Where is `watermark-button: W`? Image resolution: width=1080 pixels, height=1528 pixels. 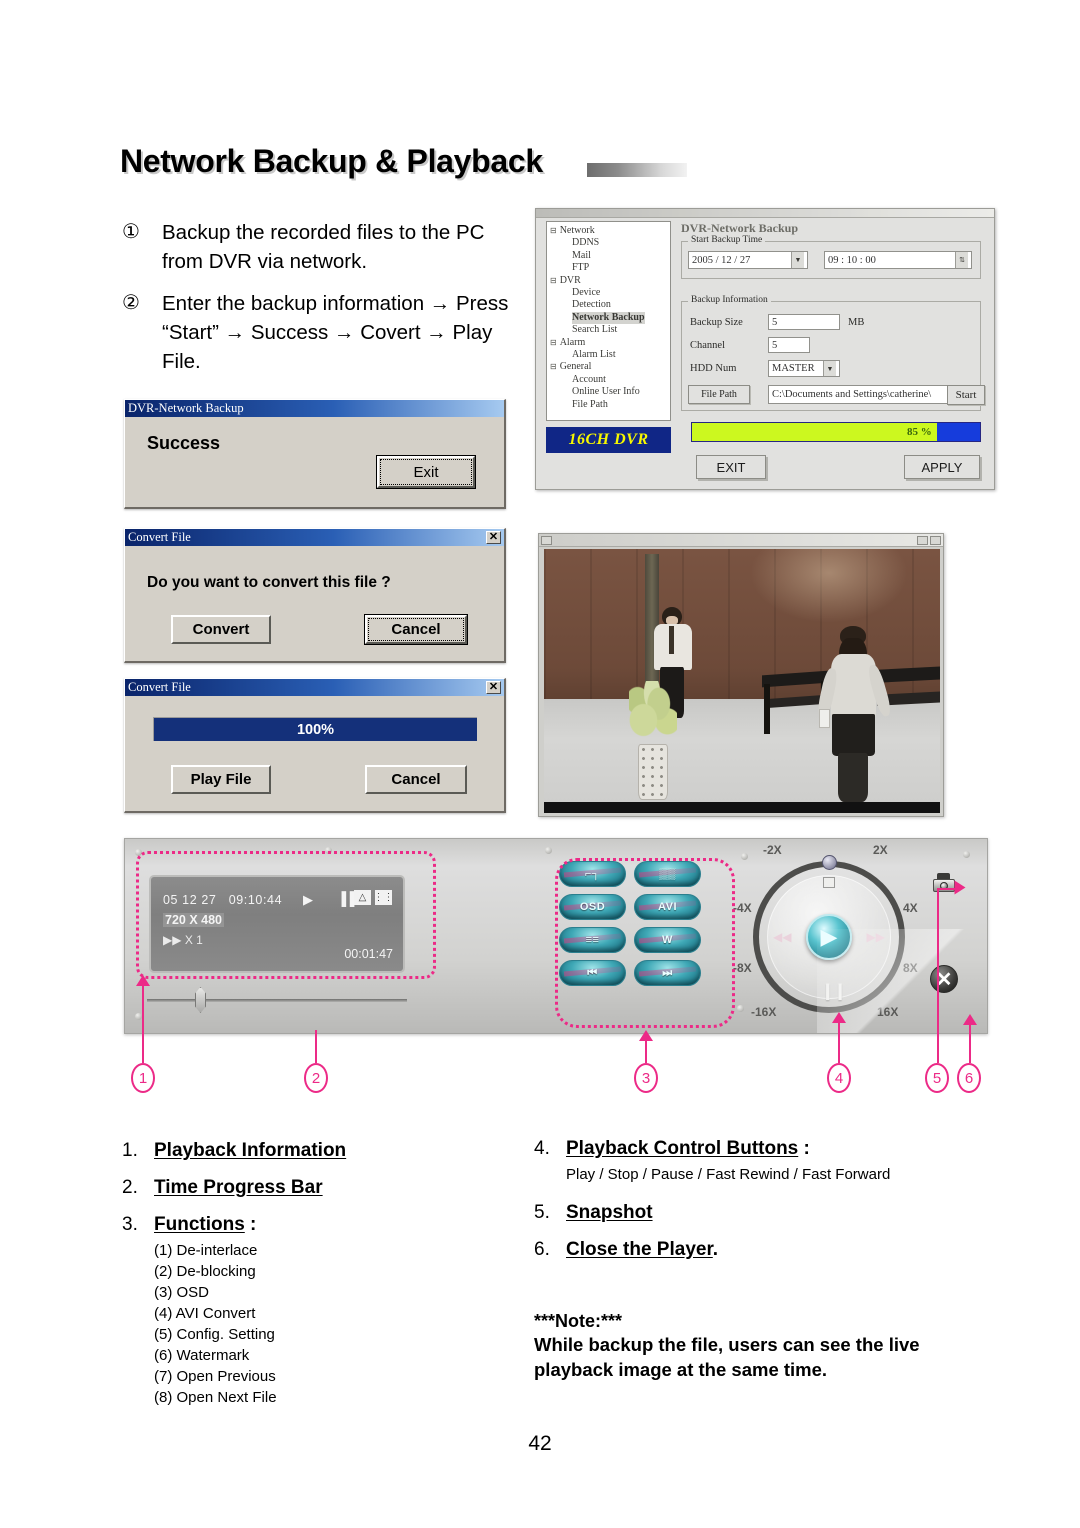 watermark-button: W is located at coordinates (667, 940).